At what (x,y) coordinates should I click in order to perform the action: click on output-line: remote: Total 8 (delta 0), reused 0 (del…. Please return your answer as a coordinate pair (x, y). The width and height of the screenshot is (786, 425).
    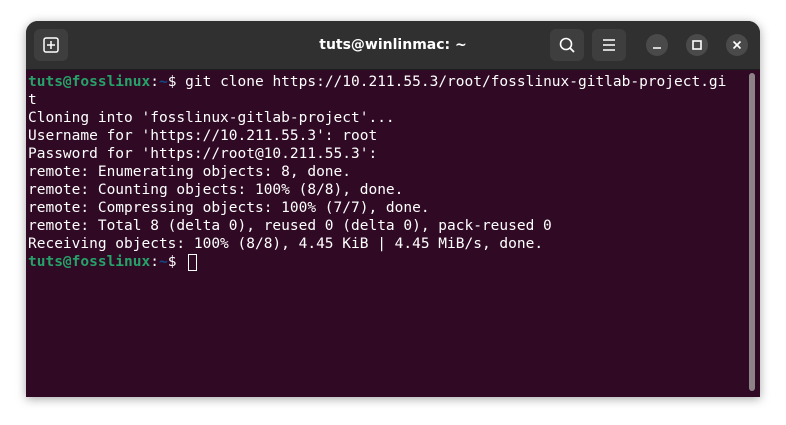
    Looking at the image, I should click on (290, 226).